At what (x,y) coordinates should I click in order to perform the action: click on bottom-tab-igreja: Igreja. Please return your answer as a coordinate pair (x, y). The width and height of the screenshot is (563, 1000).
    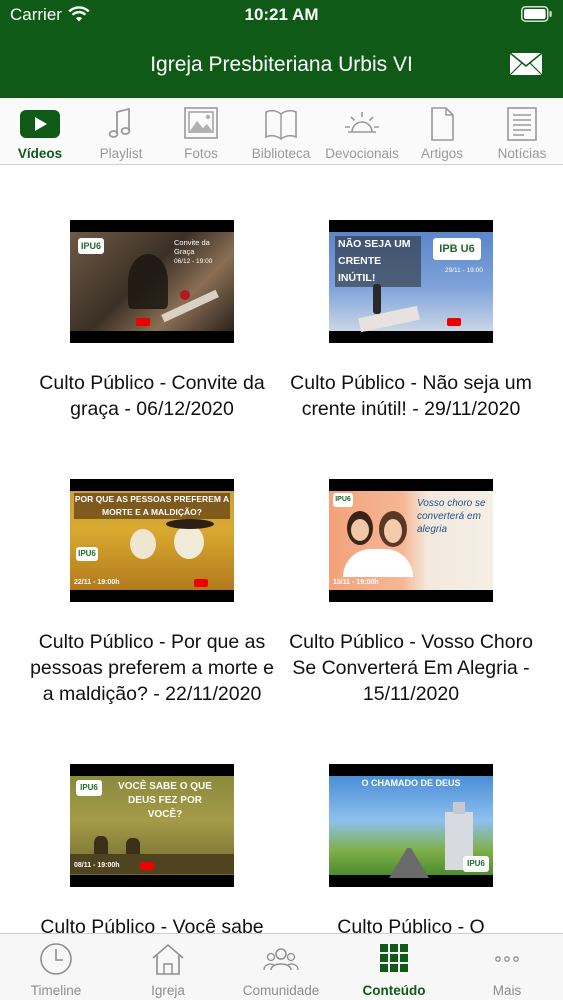
    Looking at the image, I should click on (168, 967).